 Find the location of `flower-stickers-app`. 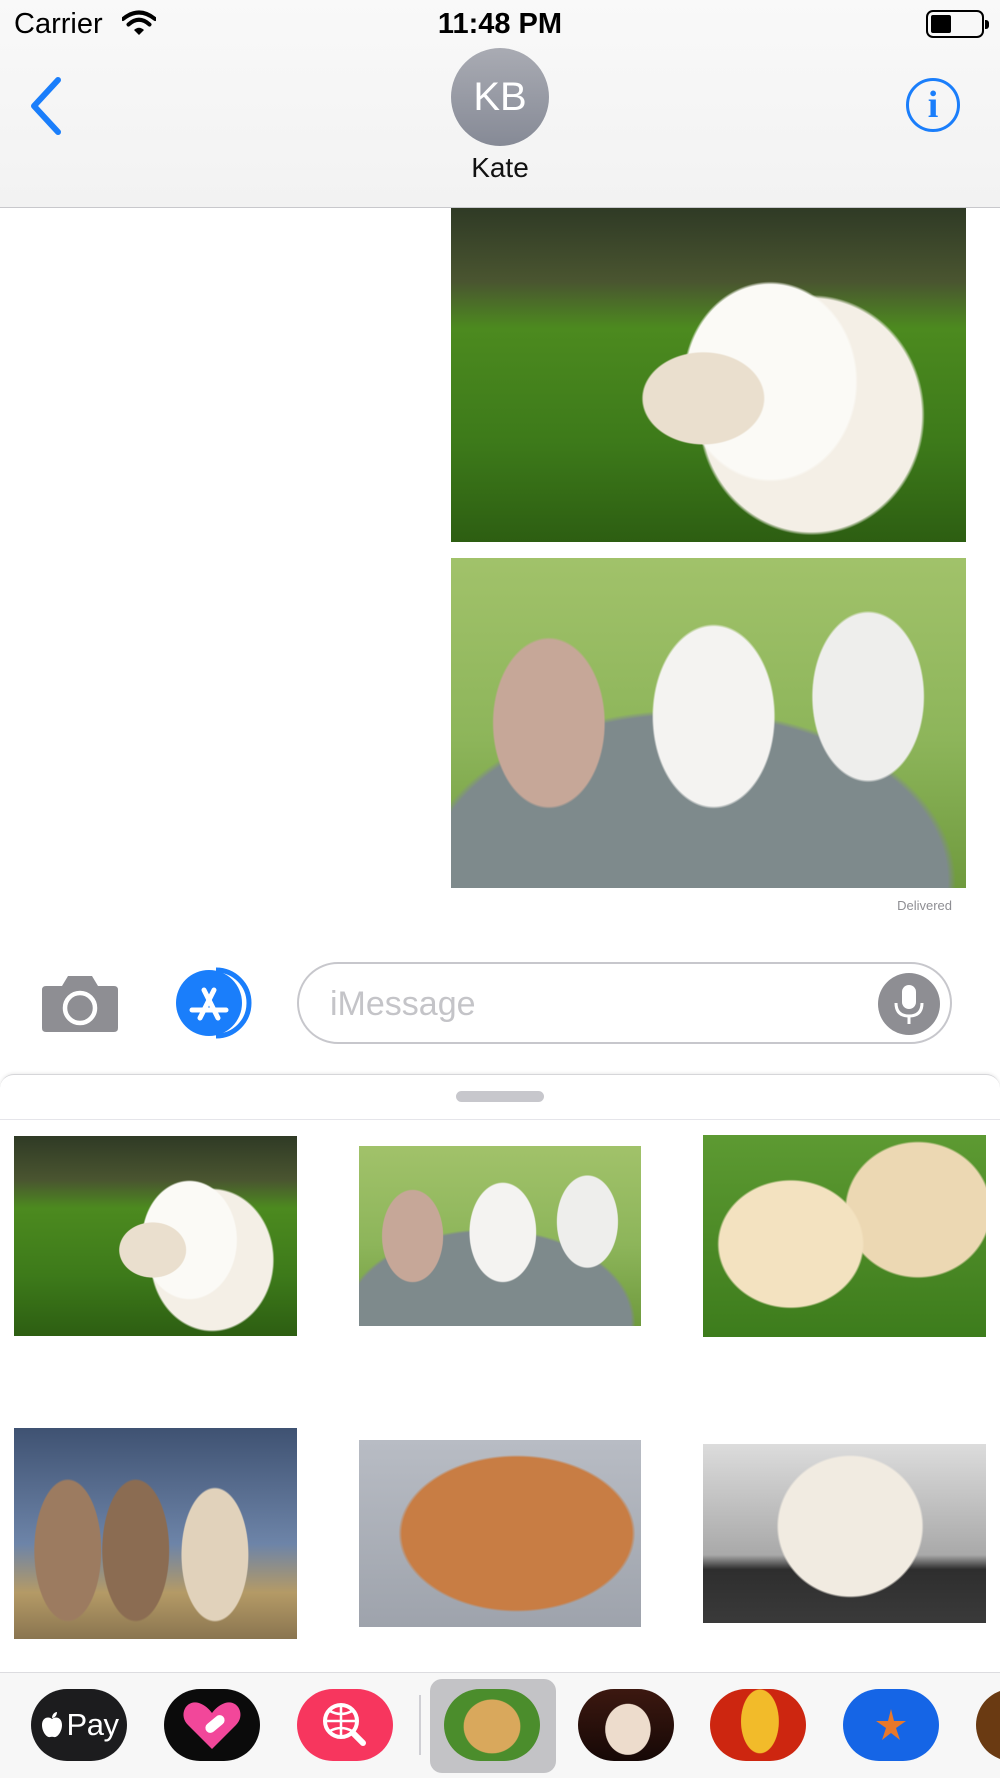

flower-stickers-app is located at coordinates (758, 1725).